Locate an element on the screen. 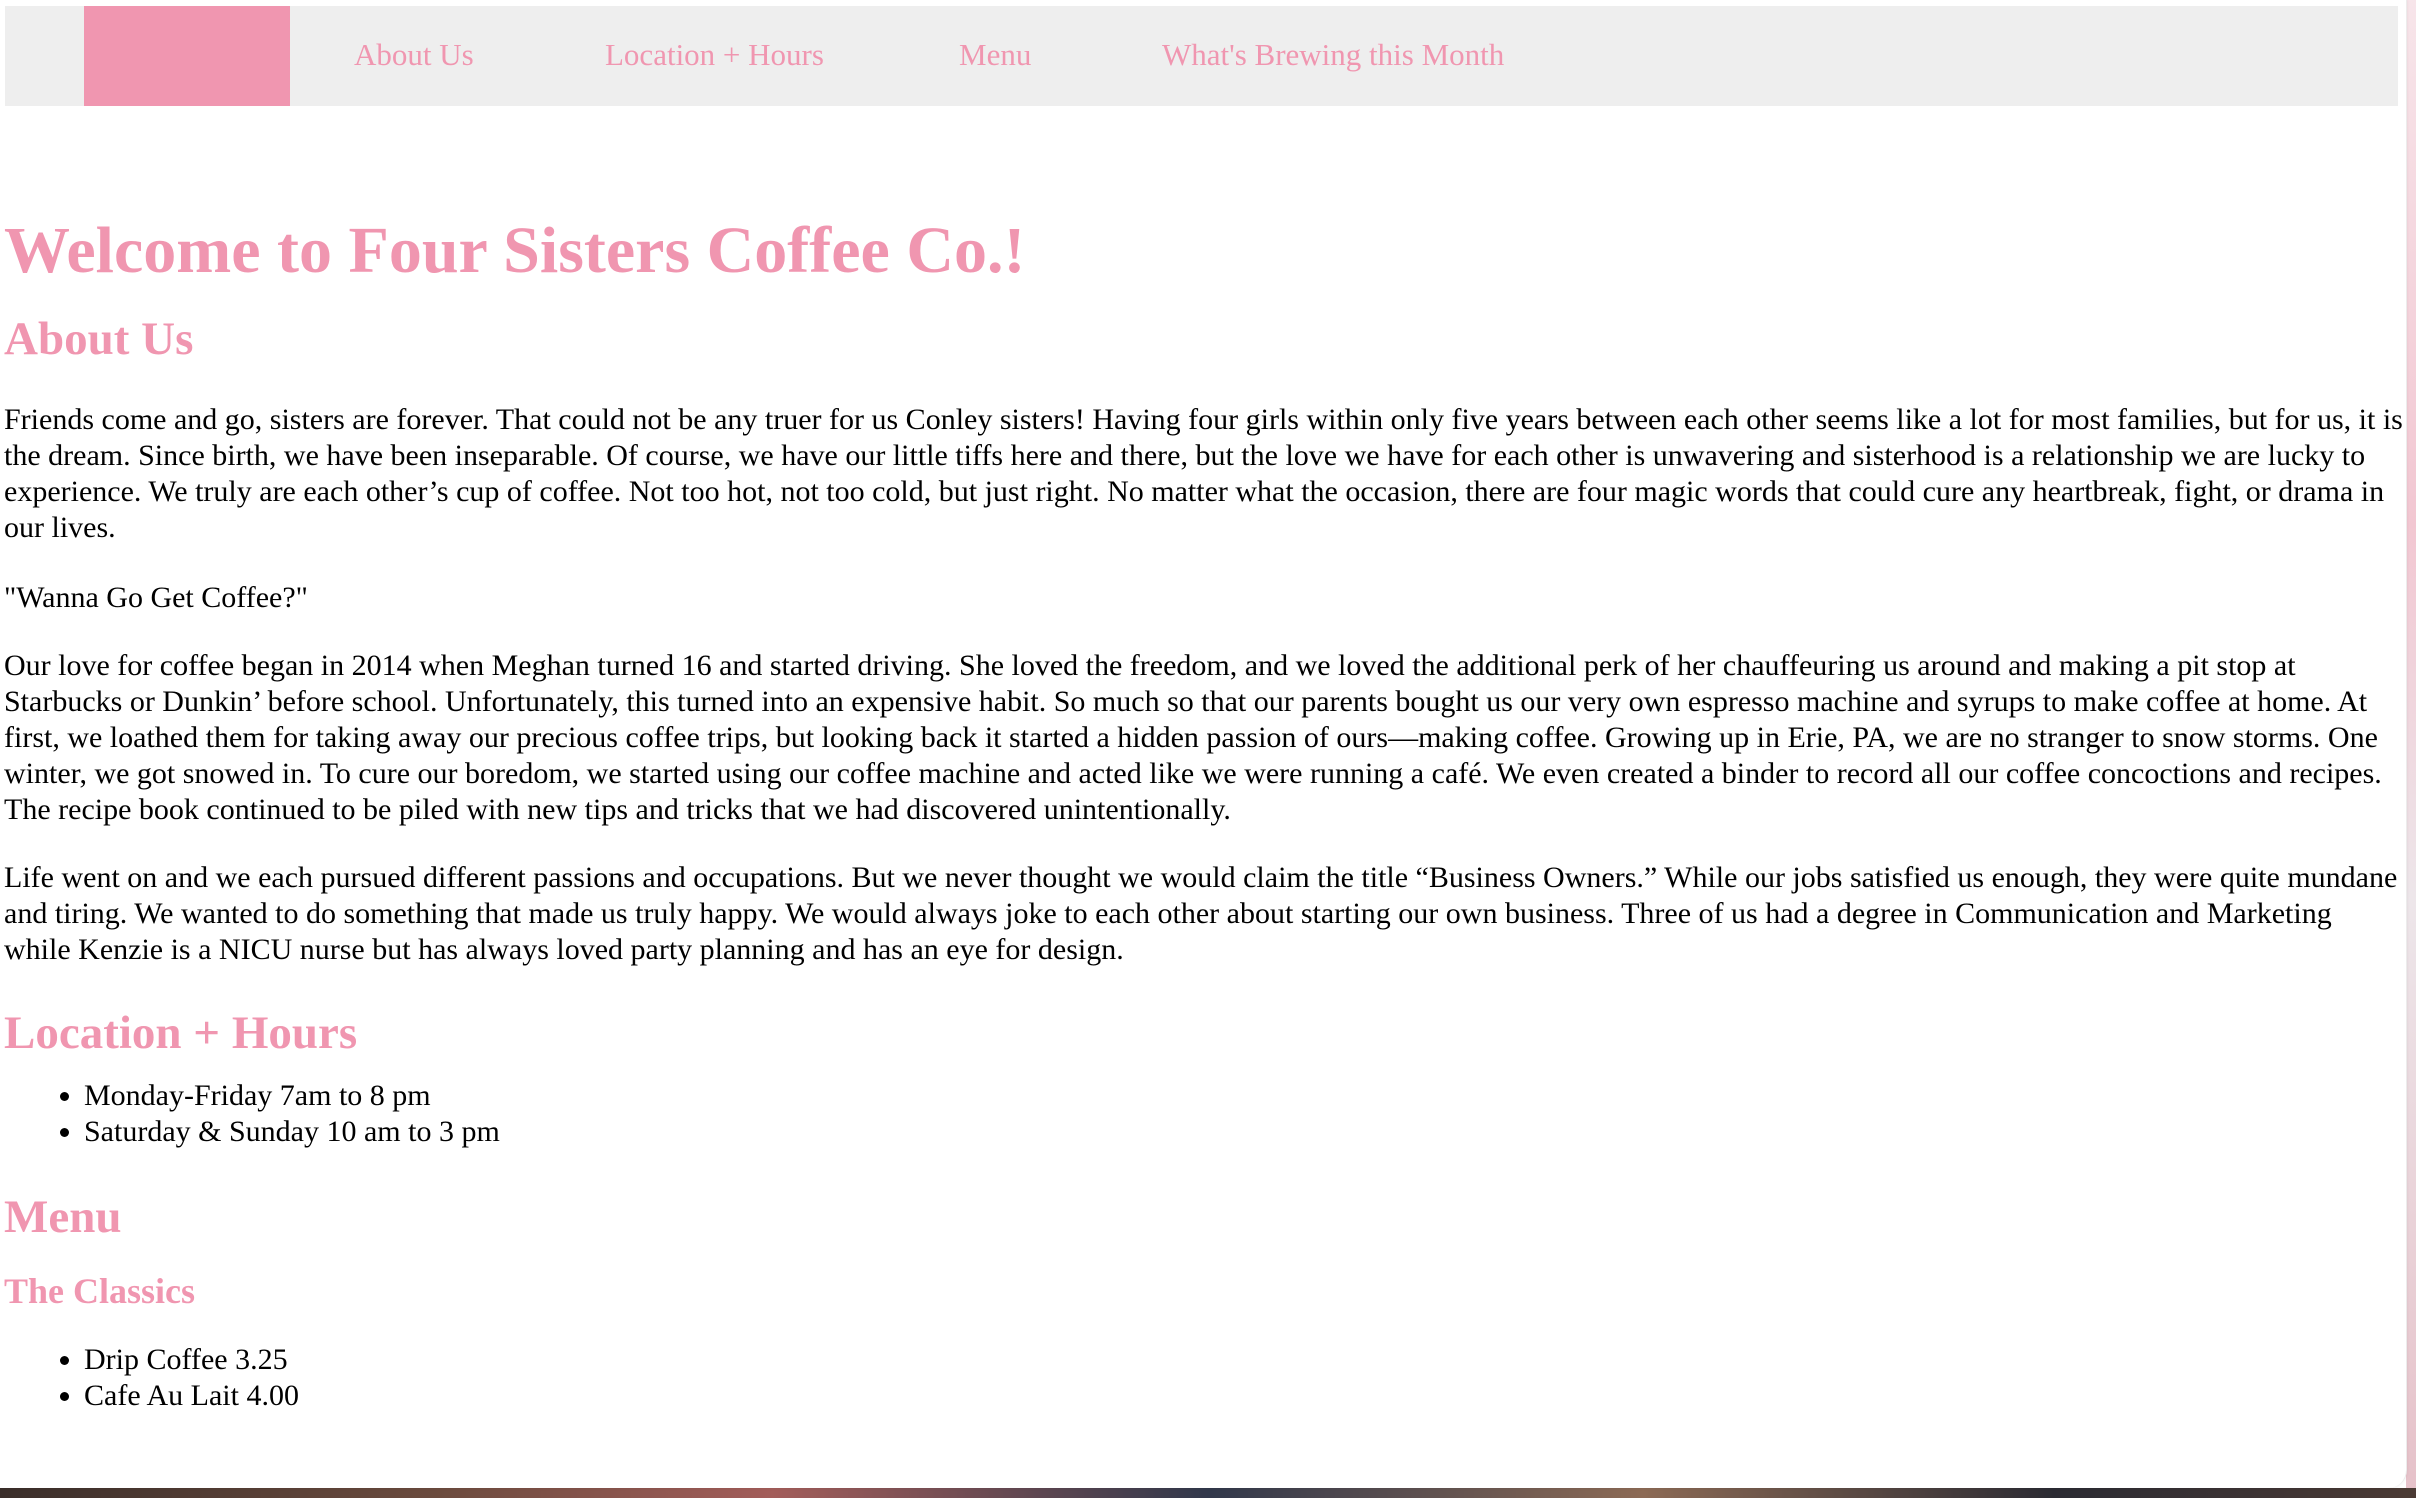 The image size is (2416, 1498). page-title: Welcome to Four Sisters Coffee Co.! is located at coordinates (515, 250).